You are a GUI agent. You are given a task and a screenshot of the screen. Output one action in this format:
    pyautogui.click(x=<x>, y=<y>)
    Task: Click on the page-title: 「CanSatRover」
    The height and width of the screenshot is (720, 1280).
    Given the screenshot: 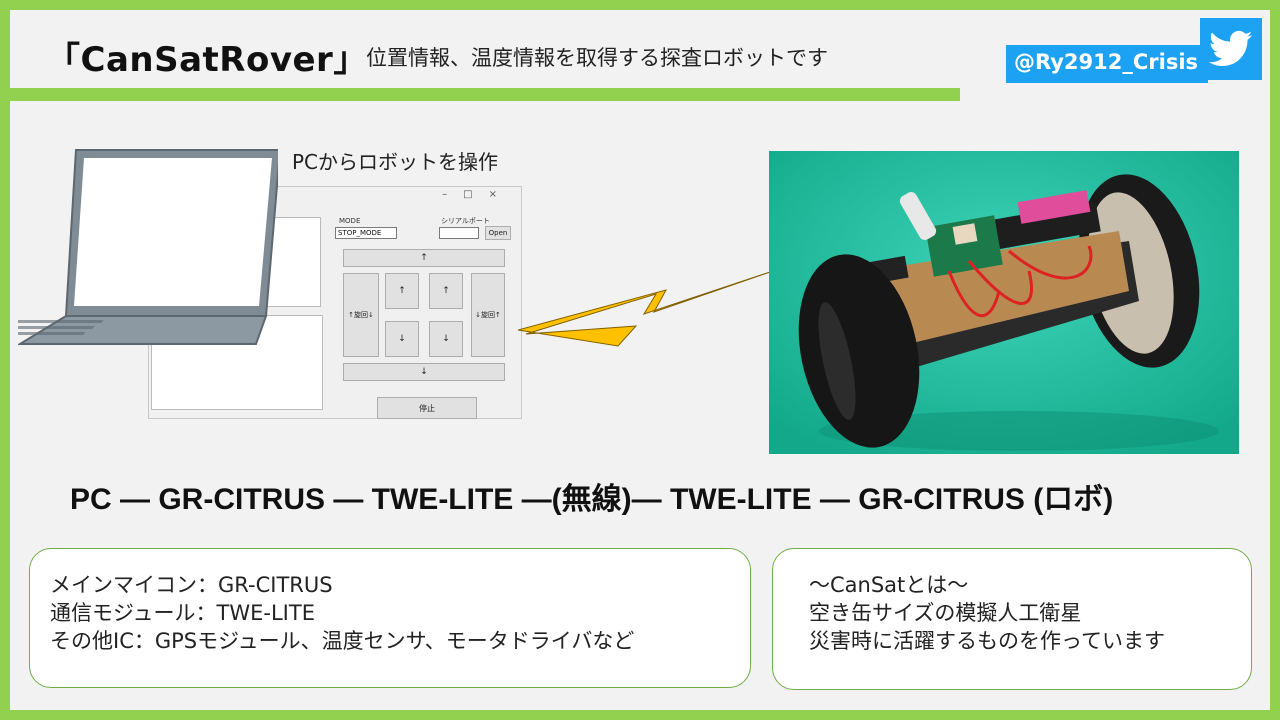 What is the action you would take?
    pyautogui.click(x=207, y=60)
    